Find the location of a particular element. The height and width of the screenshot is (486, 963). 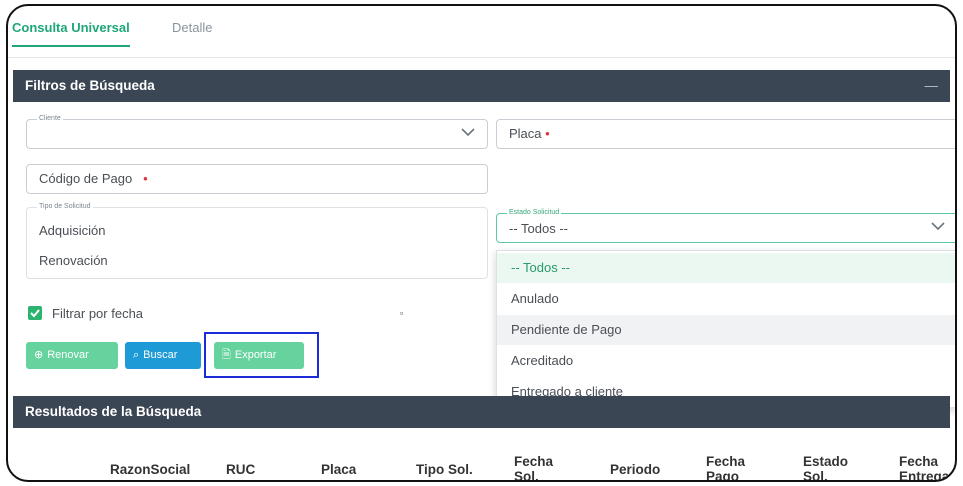

exportar-button: 🗎 Exportar is located at coordinates (259, 355).